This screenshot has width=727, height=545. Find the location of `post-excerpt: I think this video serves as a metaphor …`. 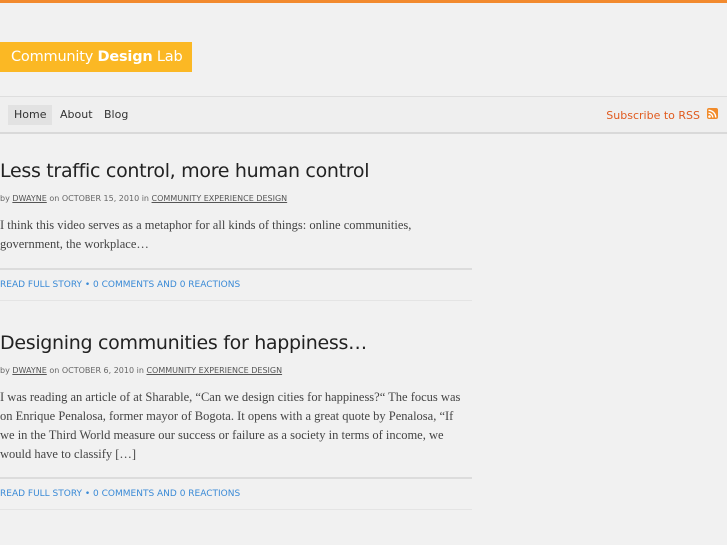

post-excerpt: I think this video serves as a metaphor … is located at coordinates (206, 234).